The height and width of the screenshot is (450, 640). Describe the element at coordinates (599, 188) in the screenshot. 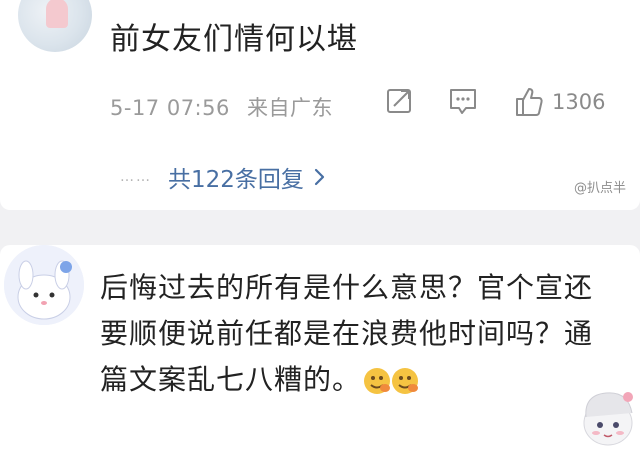

I see `watermark: @扒点半` at that location.